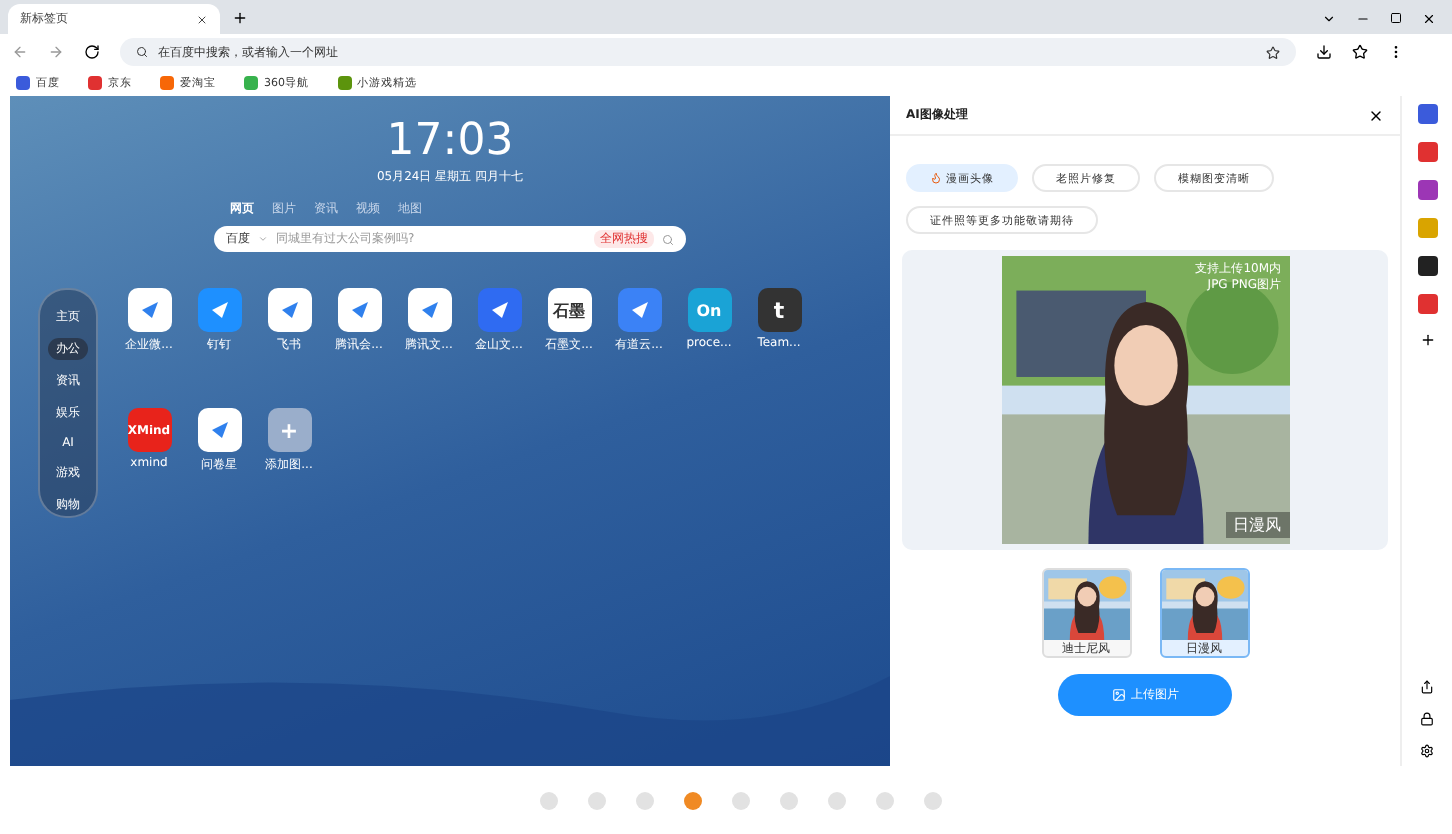  Describe the element at coordinates (1427, 719) in the screenshot. I see `lock-icon` at that location.